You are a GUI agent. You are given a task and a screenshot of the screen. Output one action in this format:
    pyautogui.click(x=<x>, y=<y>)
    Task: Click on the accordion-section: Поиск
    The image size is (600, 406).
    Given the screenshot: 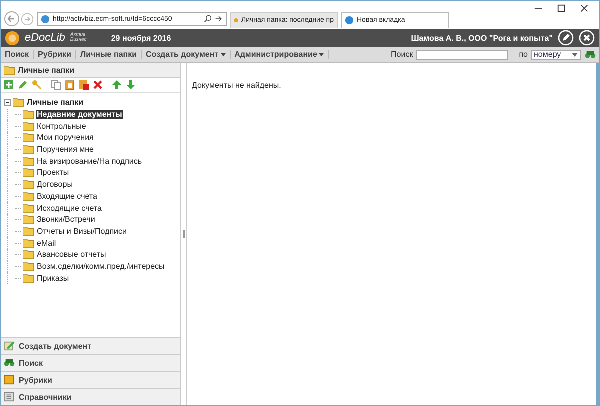 What is the action you would take?
    pyautogui.click(x=90, y=362)
    